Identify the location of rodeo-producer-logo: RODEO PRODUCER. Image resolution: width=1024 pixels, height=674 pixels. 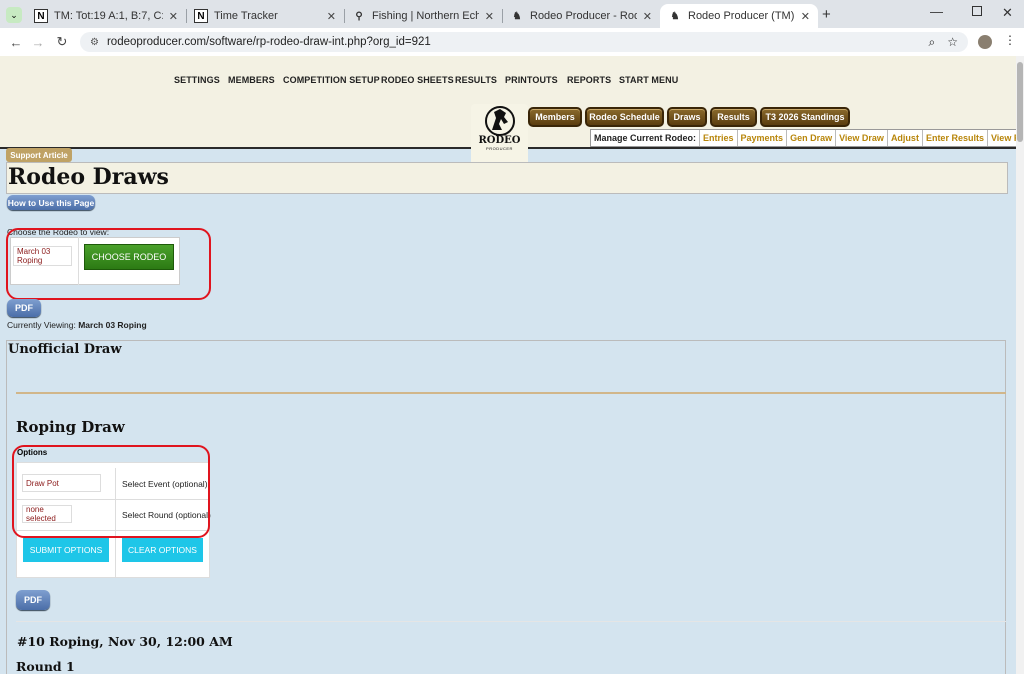
(499, 135).